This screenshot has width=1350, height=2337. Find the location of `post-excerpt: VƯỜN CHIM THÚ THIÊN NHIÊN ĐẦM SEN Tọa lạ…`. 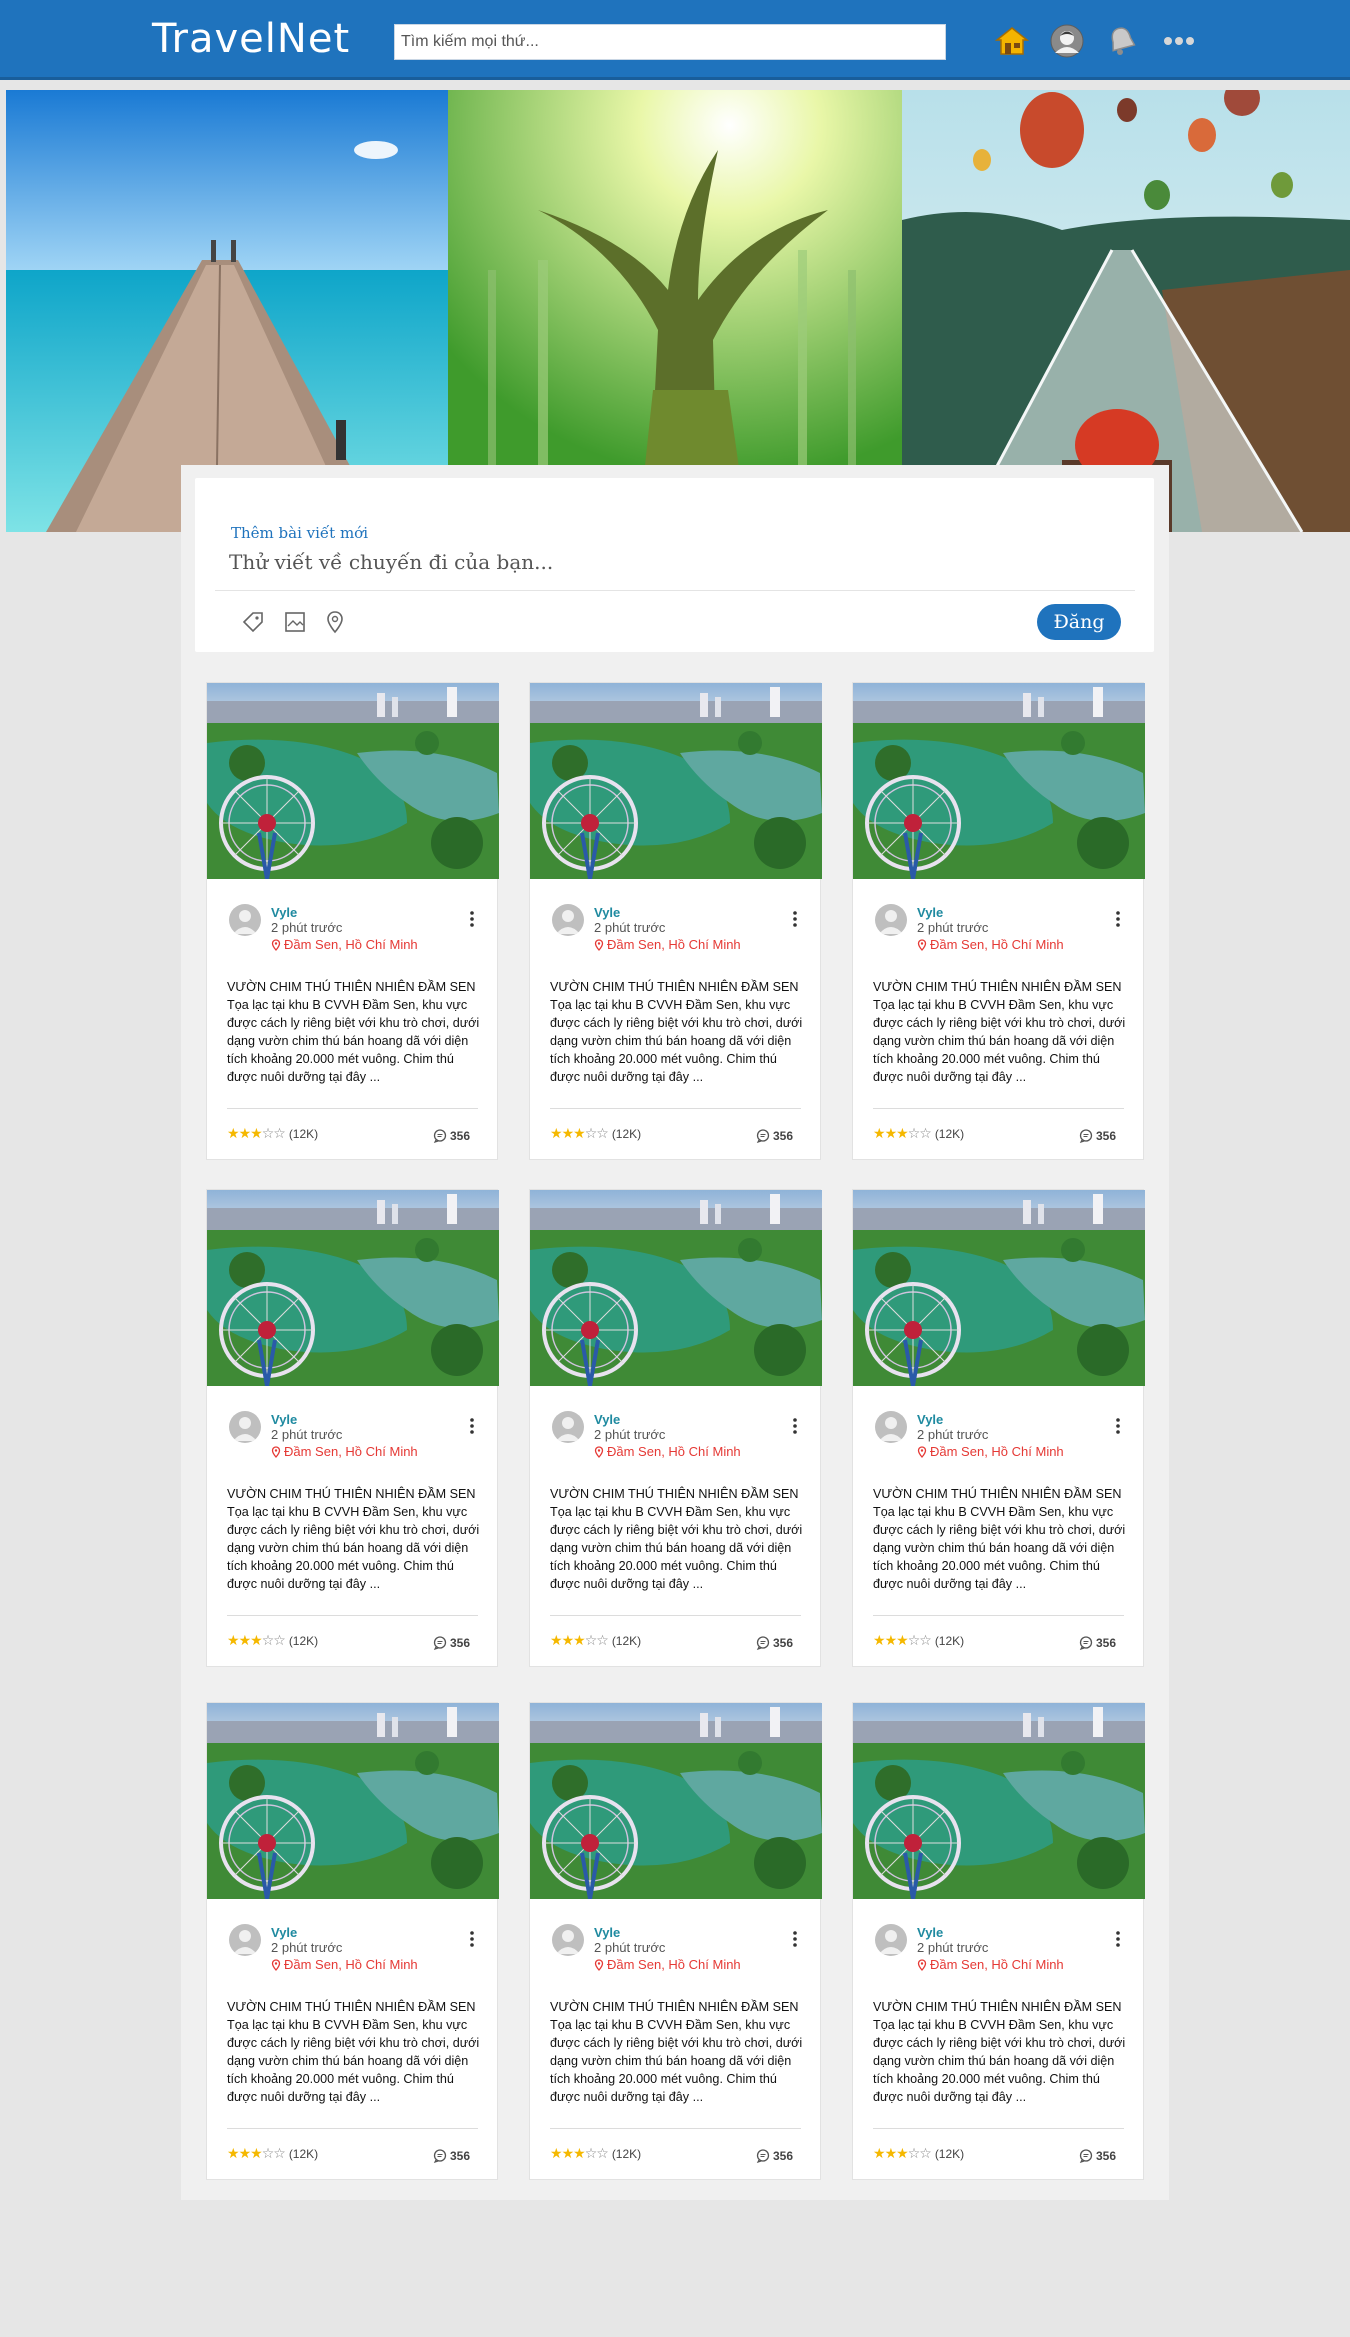

post-excerpt: VƯỜN CHIM THÚ THIÊN NHIÊN ĐẦM SEN Tọa lạ… is located at coordinates (676, 2052).